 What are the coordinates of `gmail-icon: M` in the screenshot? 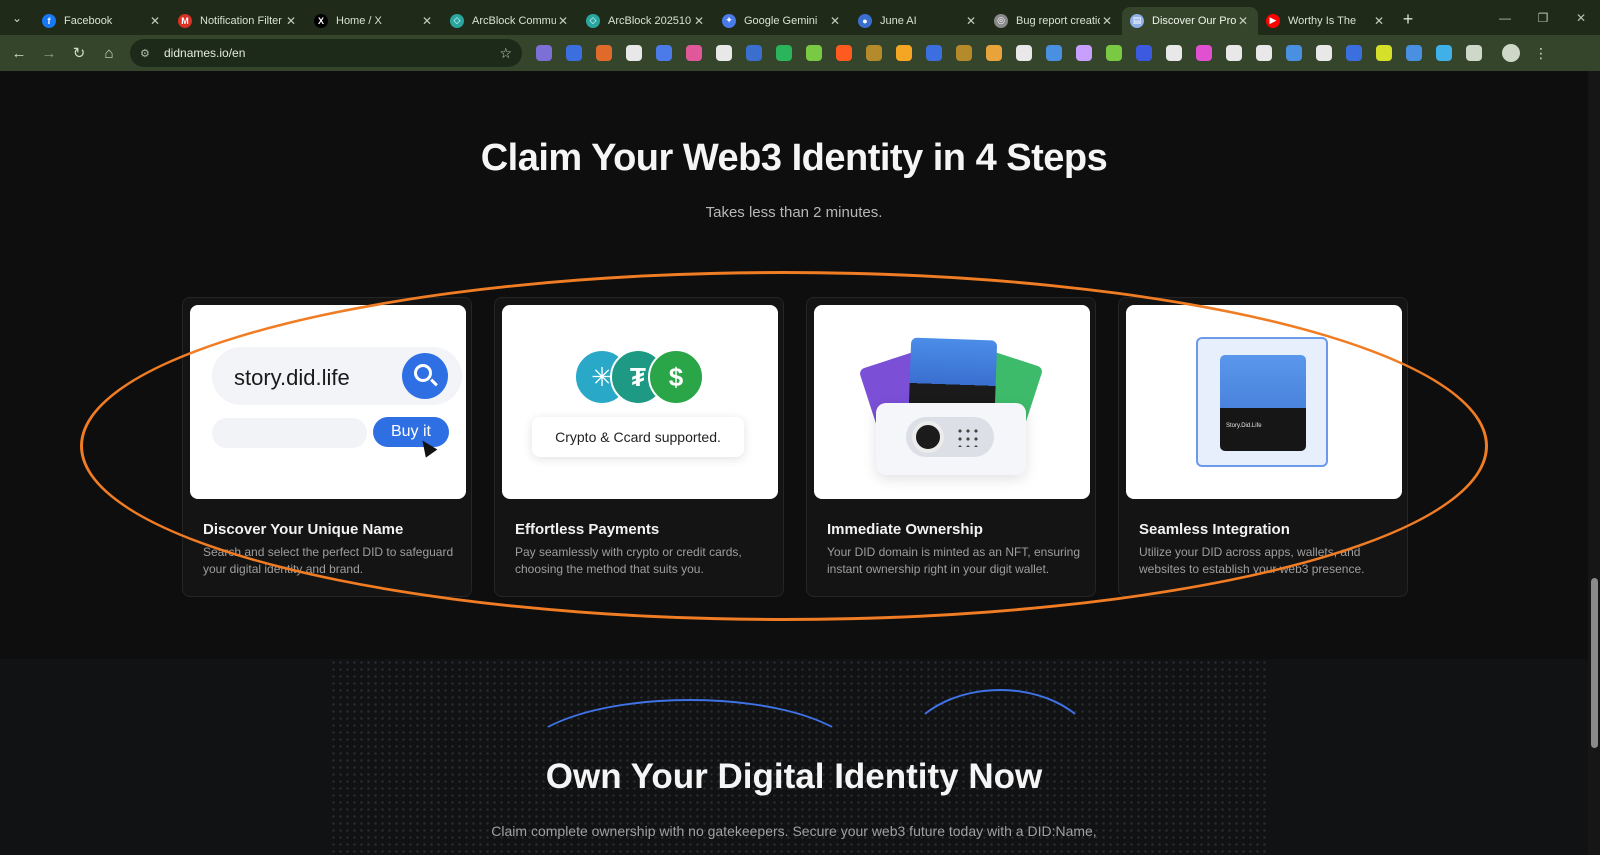 It's located at (185, 20).